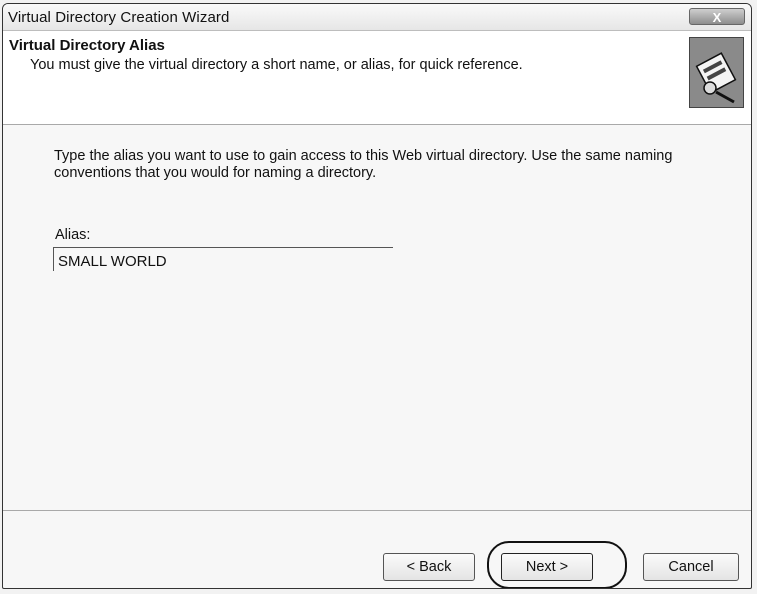 The image size is (757, 594). I want to click on close-button: X, so click(717, 16).